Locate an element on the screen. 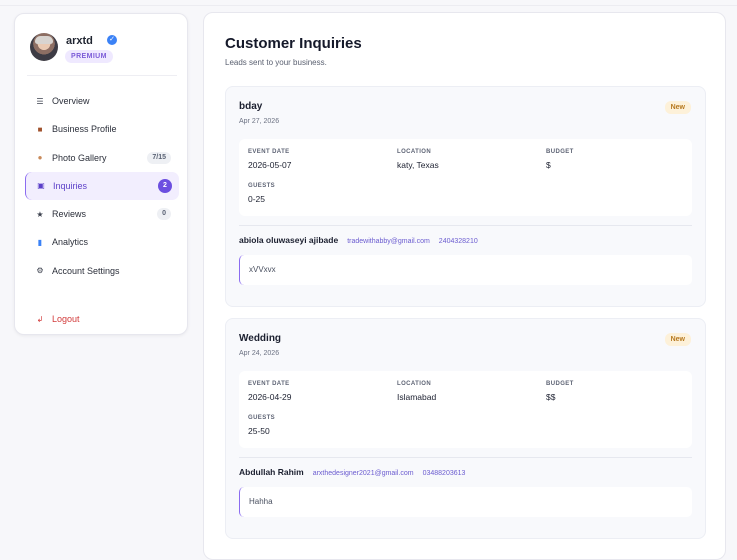 The height and width of the screenshot is (560, 737). location-value: Islamabad is located at coordinates (417, 397).